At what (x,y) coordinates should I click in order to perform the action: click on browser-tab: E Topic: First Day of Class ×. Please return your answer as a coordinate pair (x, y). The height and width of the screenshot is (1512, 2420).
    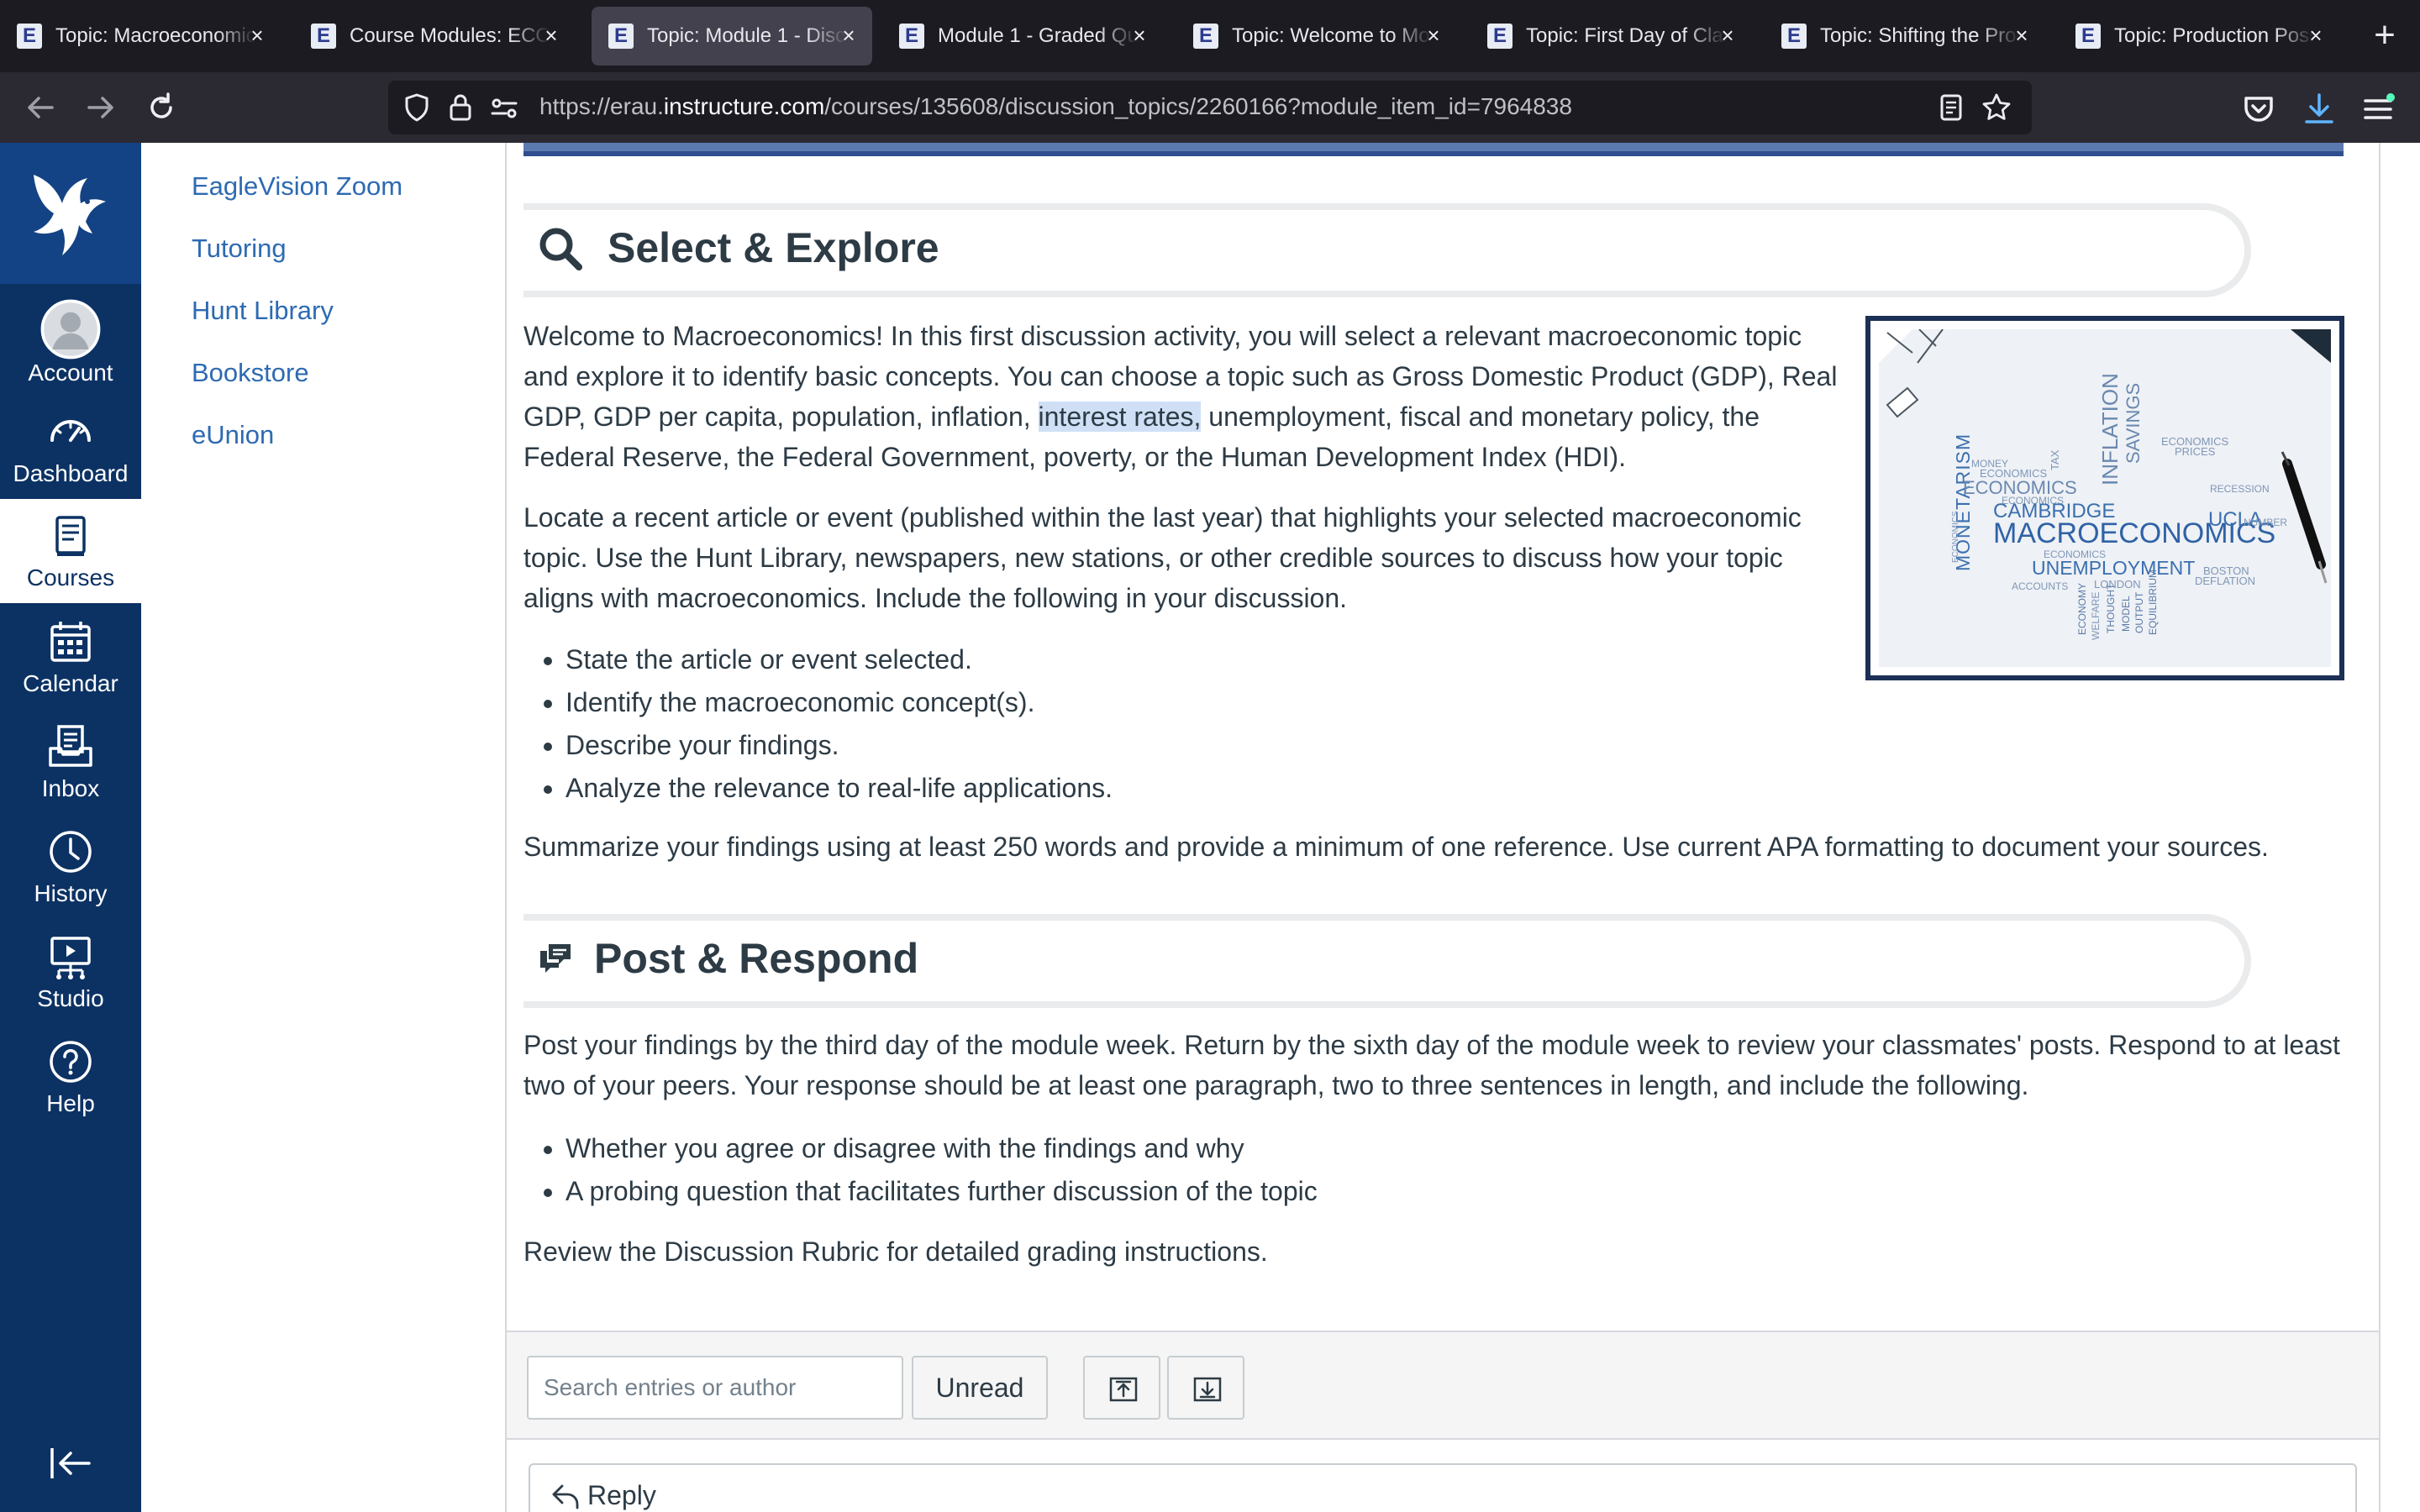
    Looking at the image, I should click on (1610, 36).